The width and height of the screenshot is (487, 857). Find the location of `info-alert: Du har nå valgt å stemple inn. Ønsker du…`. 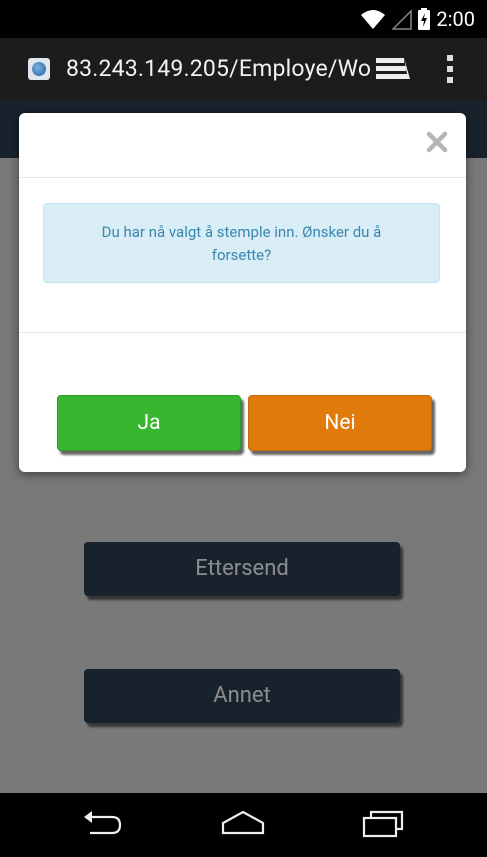

info-alert: Du har nå valgt å stemple inn. Ønsker du… is located at coordinates (241, 243).